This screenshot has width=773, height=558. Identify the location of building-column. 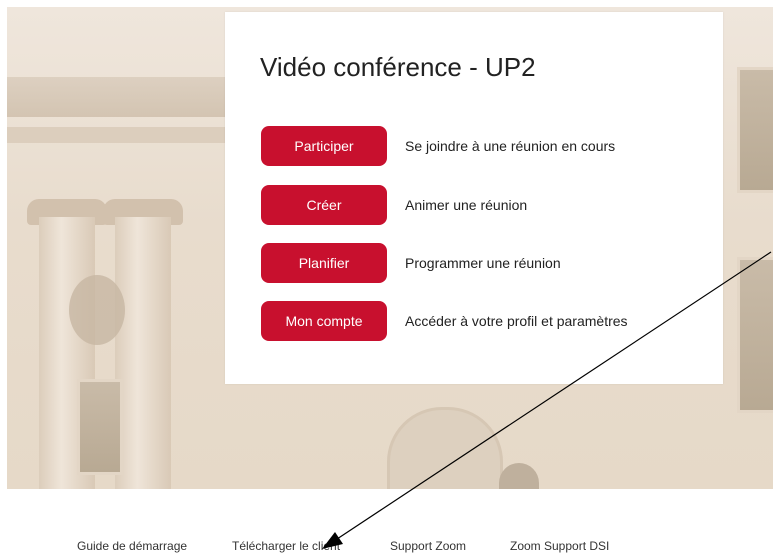
(143, 353).